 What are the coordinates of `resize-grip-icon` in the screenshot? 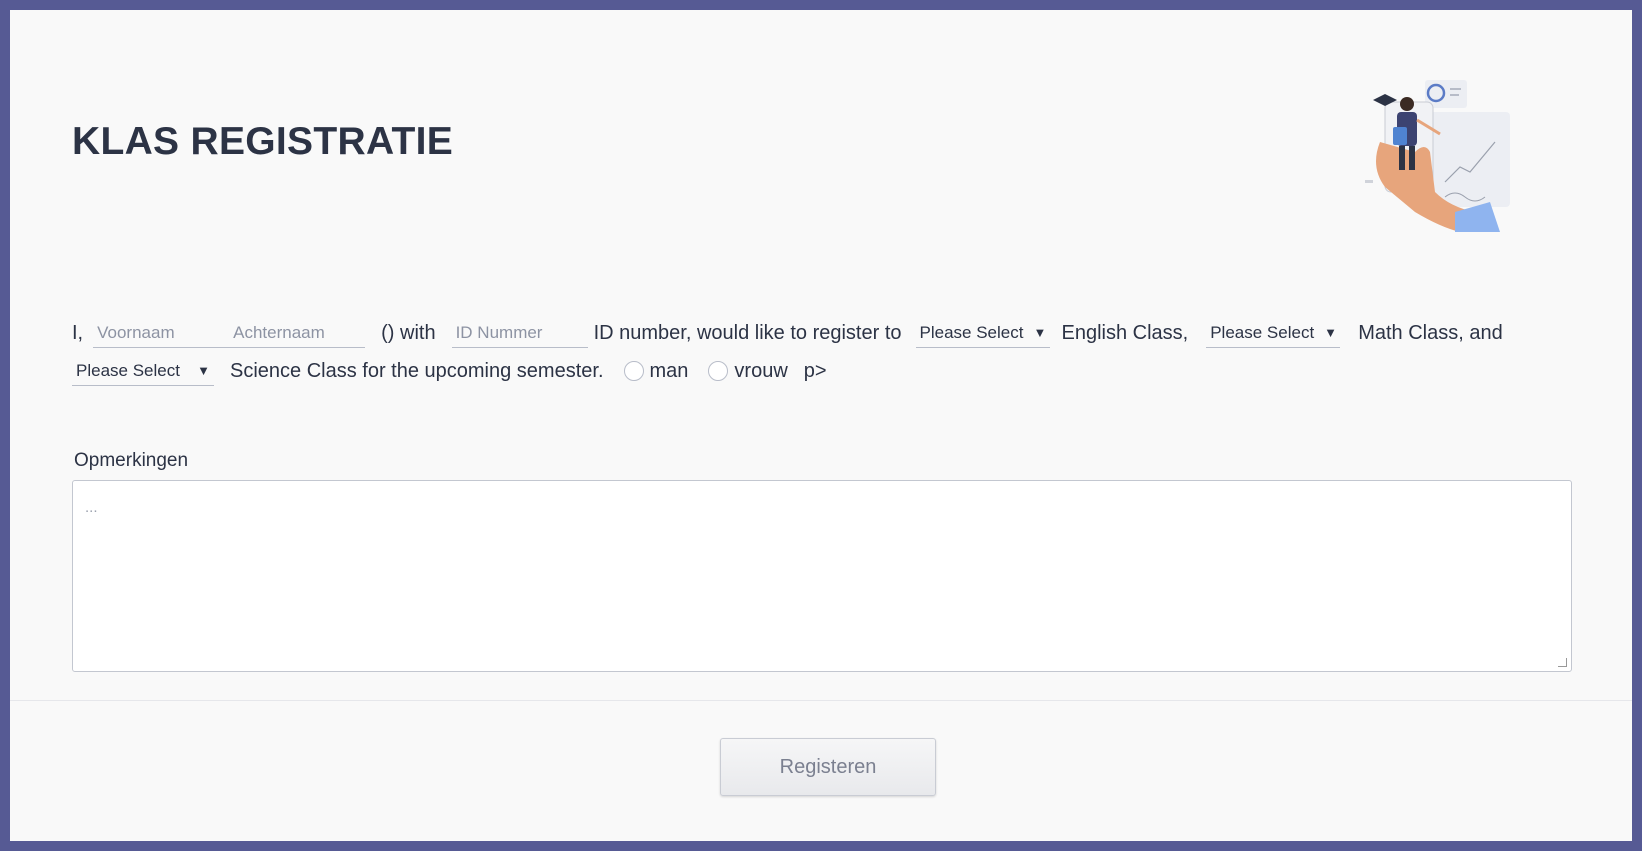 It's located at (1562, 662).